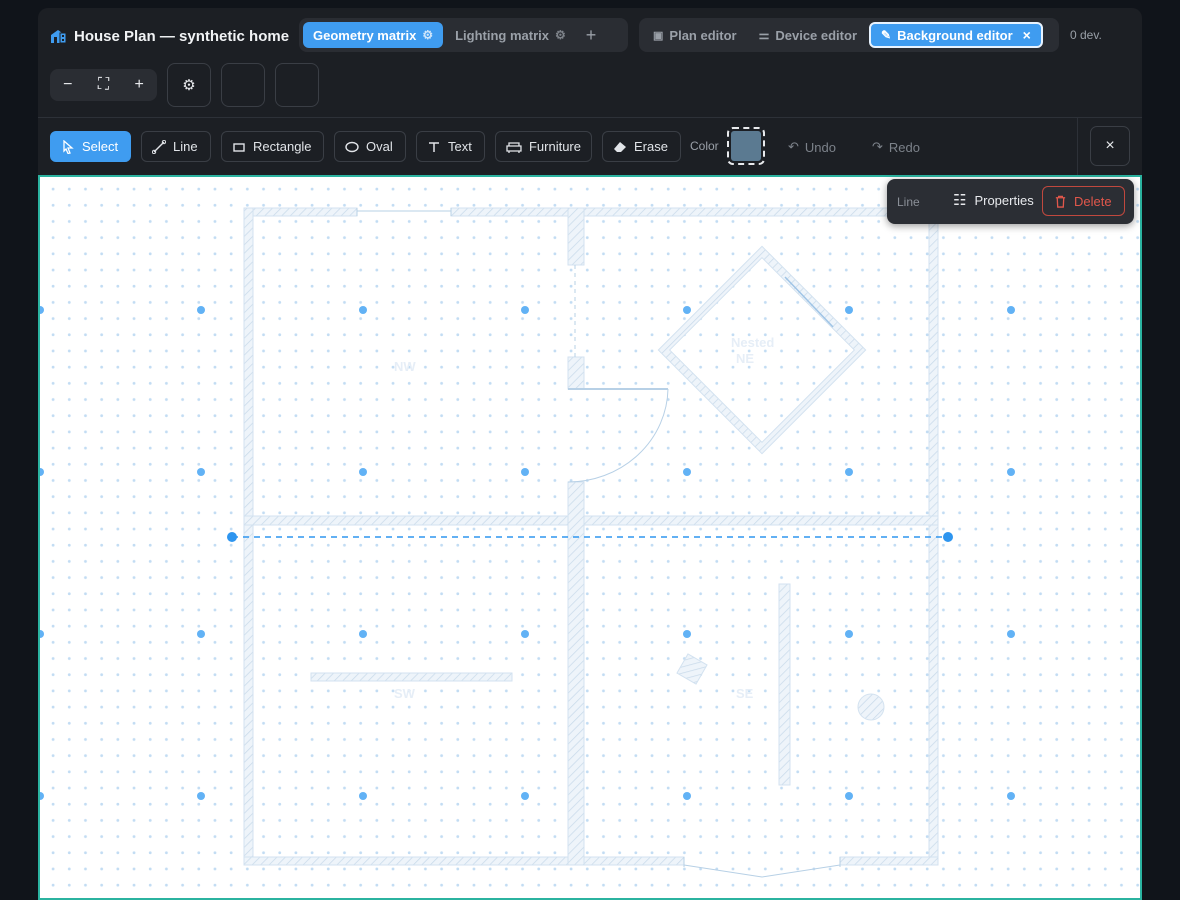 The width and height of the screenshot is (1180, 900). I want to click on tool-label: Line, so click(185, 146).